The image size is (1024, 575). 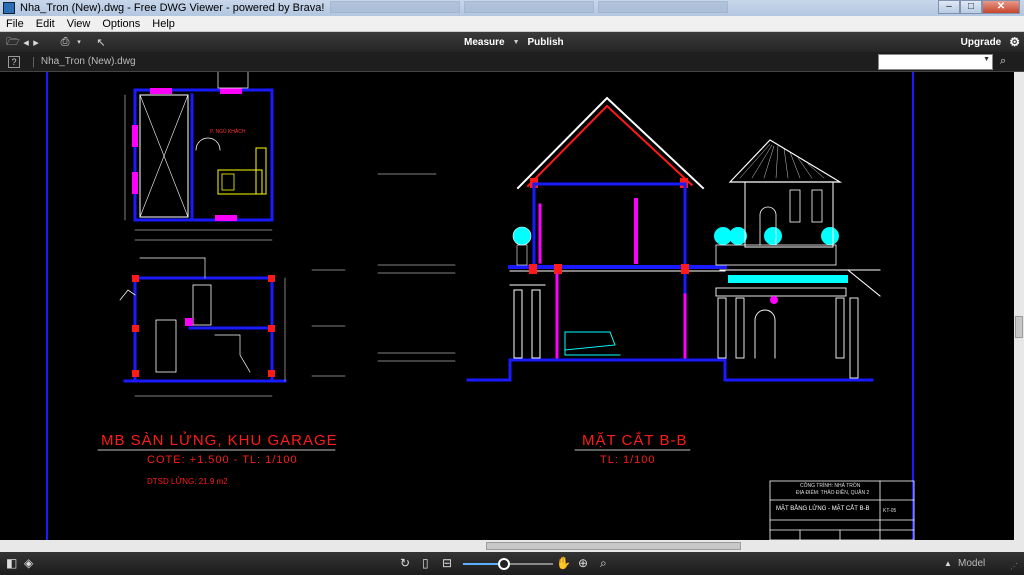 I want to click on stamp-location: ĐỊA ĐIỂM: THẢO ĐIỀN, QUẬN 2, so click(x=833, y=493).